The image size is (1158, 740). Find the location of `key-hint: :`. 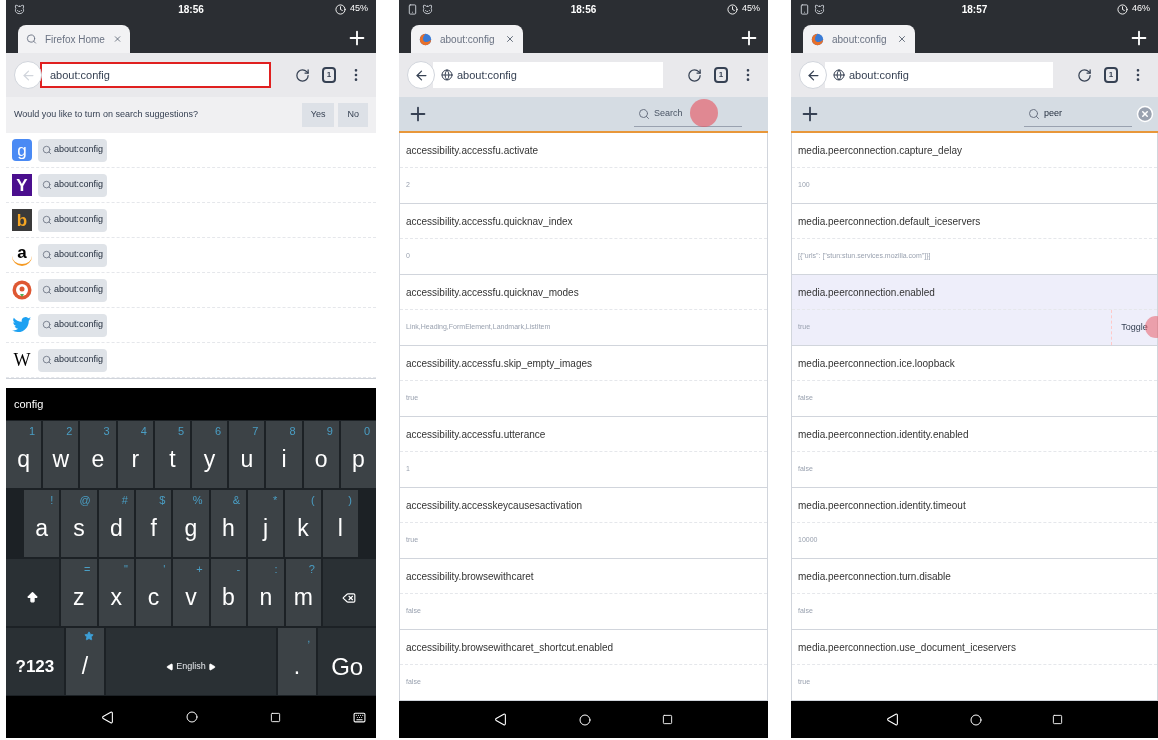

key-hint: : is located at coordinates (276, 569).